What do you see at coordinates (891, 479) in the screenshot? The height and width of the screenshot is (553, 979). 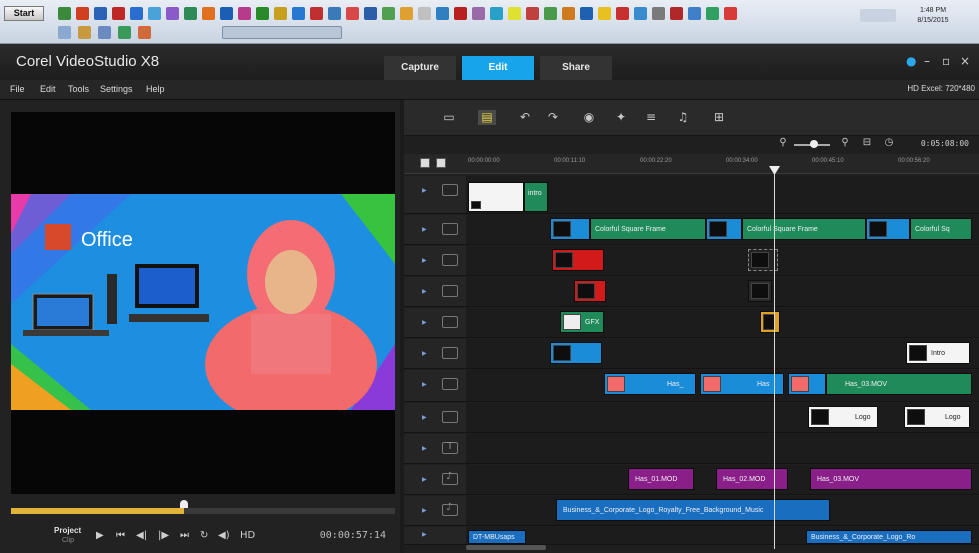 I see `voice-clip: Has_03.MOV` at bounding box center [891, 479].